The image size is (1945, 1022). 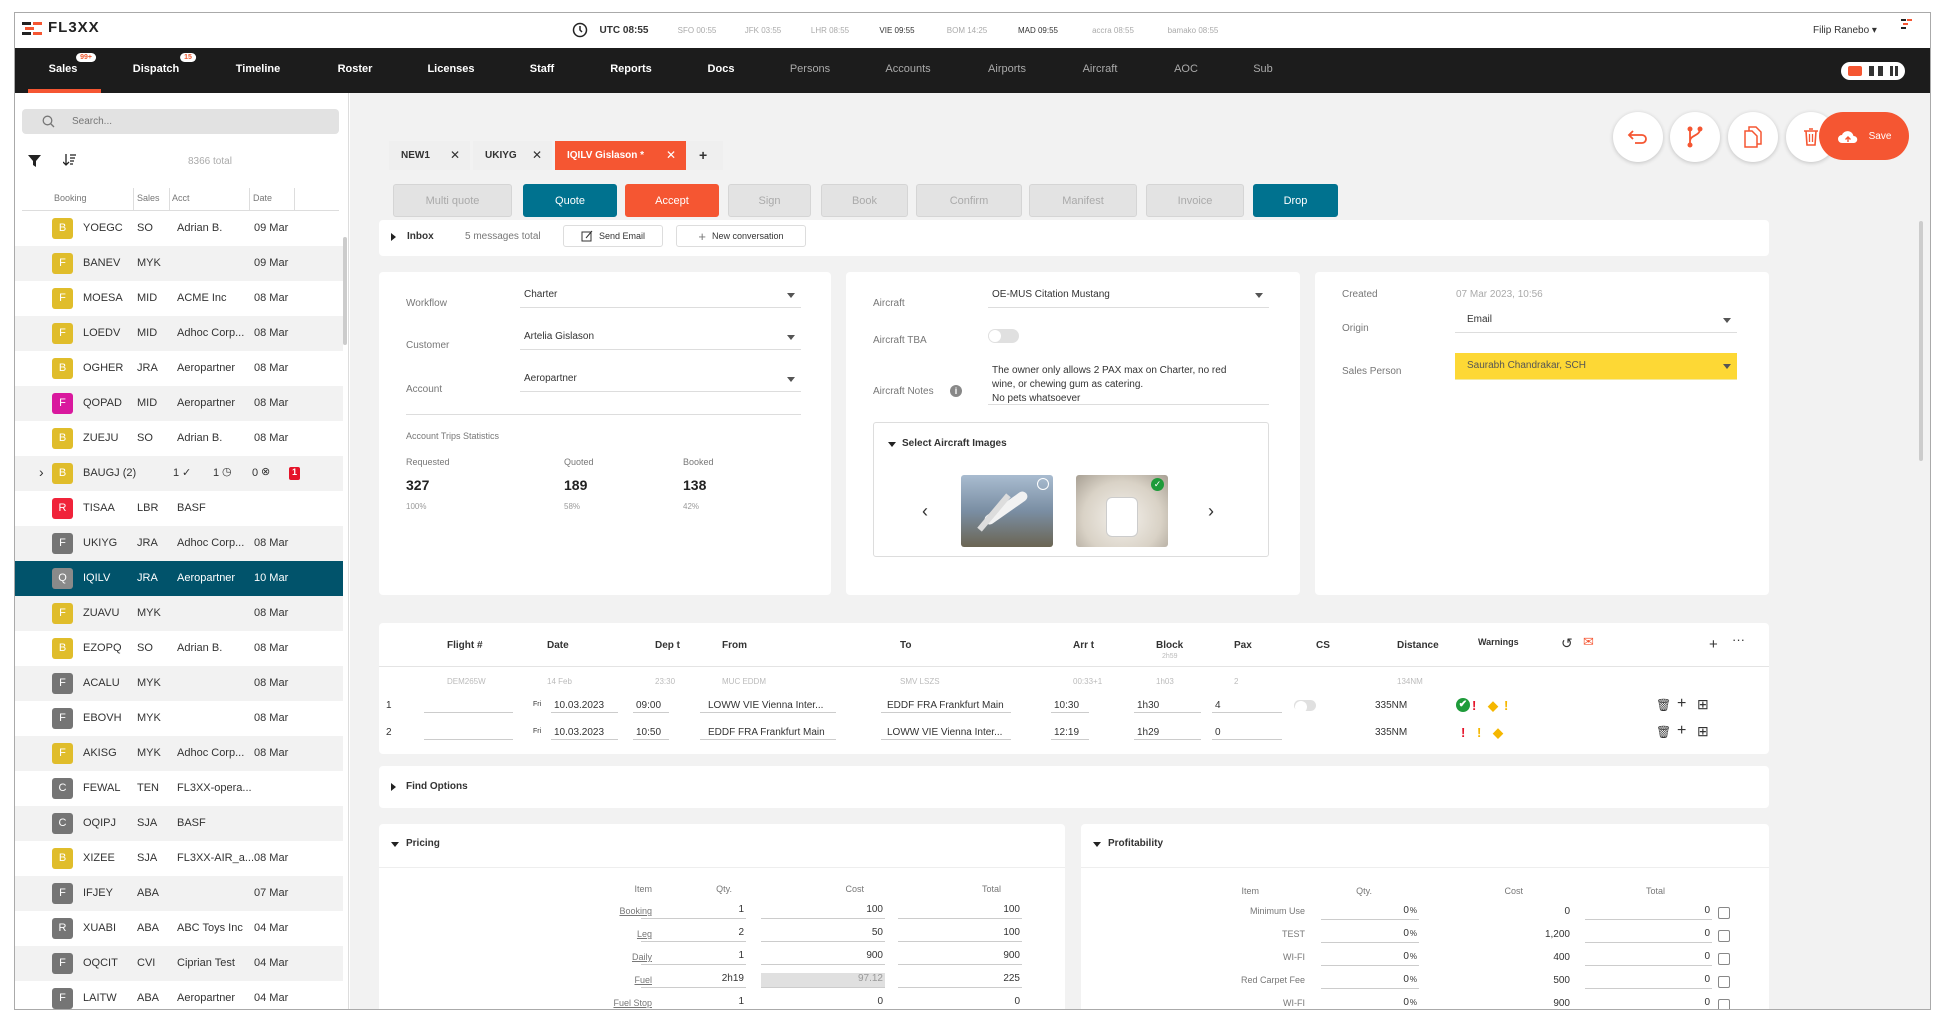 What do you see at coordinates (1875, 71) in the screenshot?
I see `layout-split-icon` at bounding box center [1875, 71].